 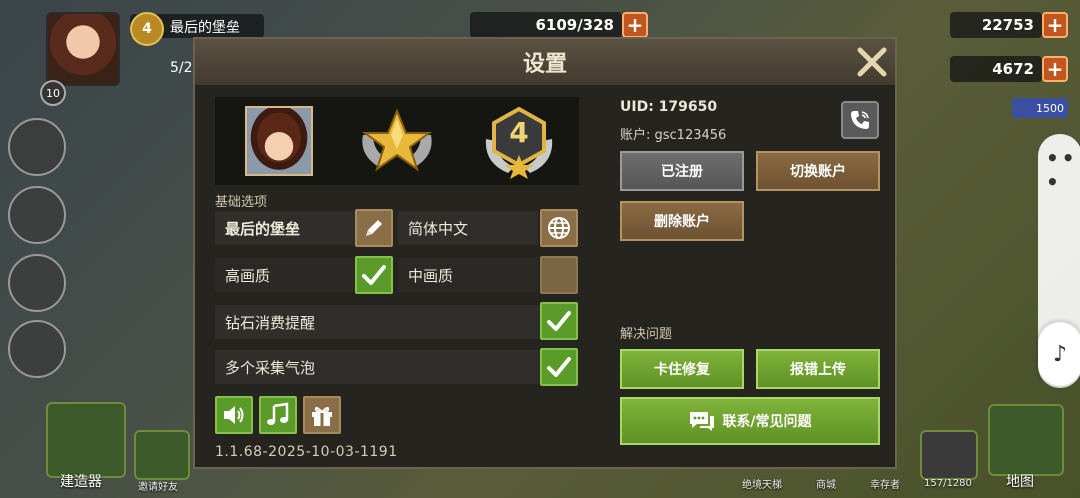 I want to click on delete-account-button: 删除账户, so click(x=682, y=221).